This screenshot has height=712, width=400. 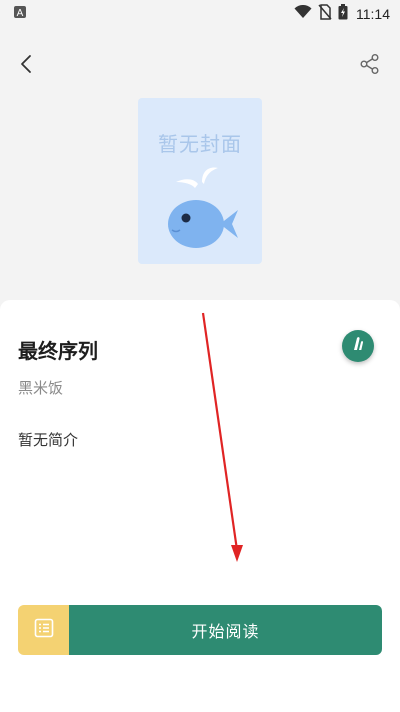 What do you see at coordinates (325, 14) in the screenshot?
I see `no-sim-icon` at bounding box center [325, 14].